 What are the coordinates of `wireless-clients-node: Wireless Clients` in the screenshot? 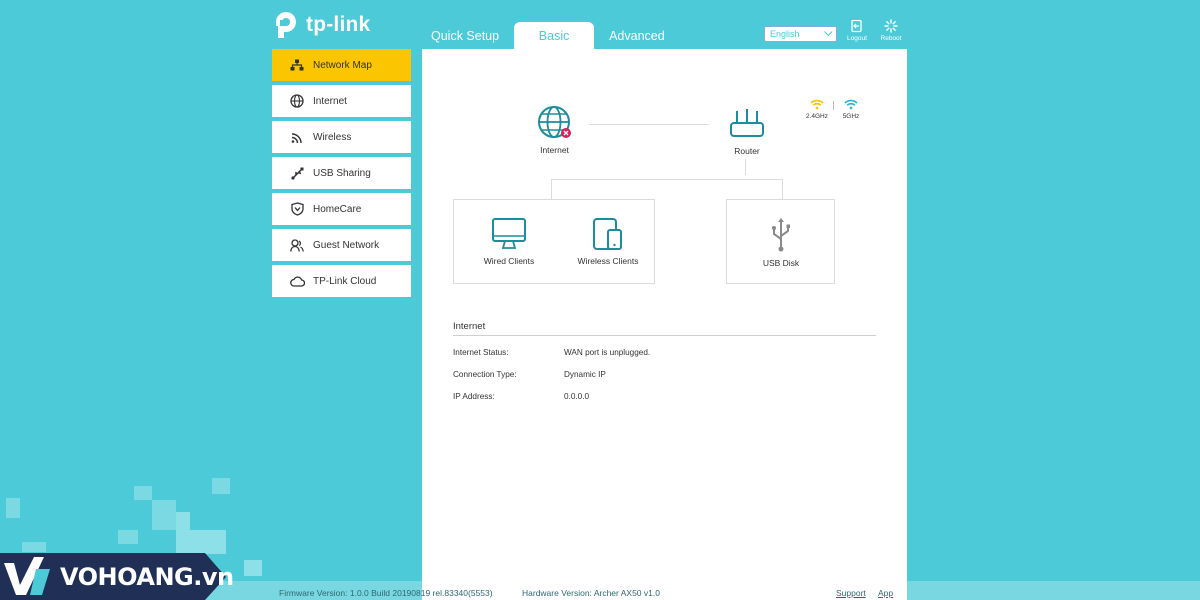 It's located at (608, 241).